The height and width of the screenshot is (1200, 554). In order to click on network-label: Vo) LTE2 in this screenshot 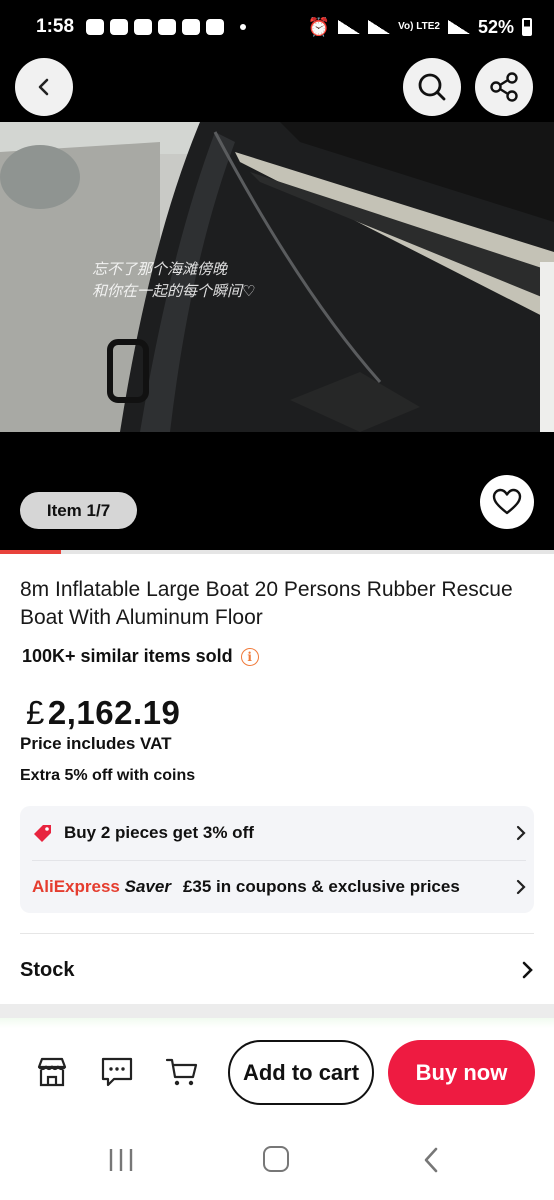, I will do `click(419, 26)`.